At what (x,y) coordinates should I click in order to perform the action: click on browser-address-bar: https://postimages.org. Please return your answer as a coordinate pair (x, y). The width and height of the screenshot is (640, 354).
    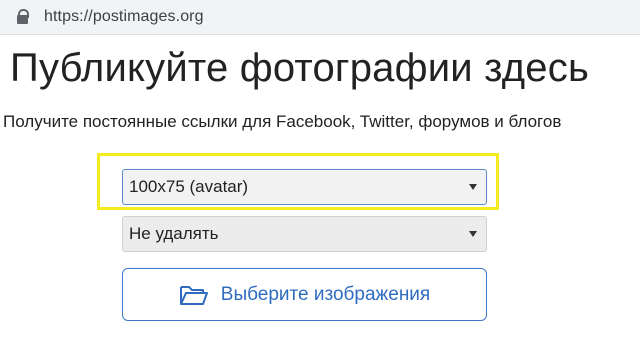
    Looking at the image, I should click on (320, 17).